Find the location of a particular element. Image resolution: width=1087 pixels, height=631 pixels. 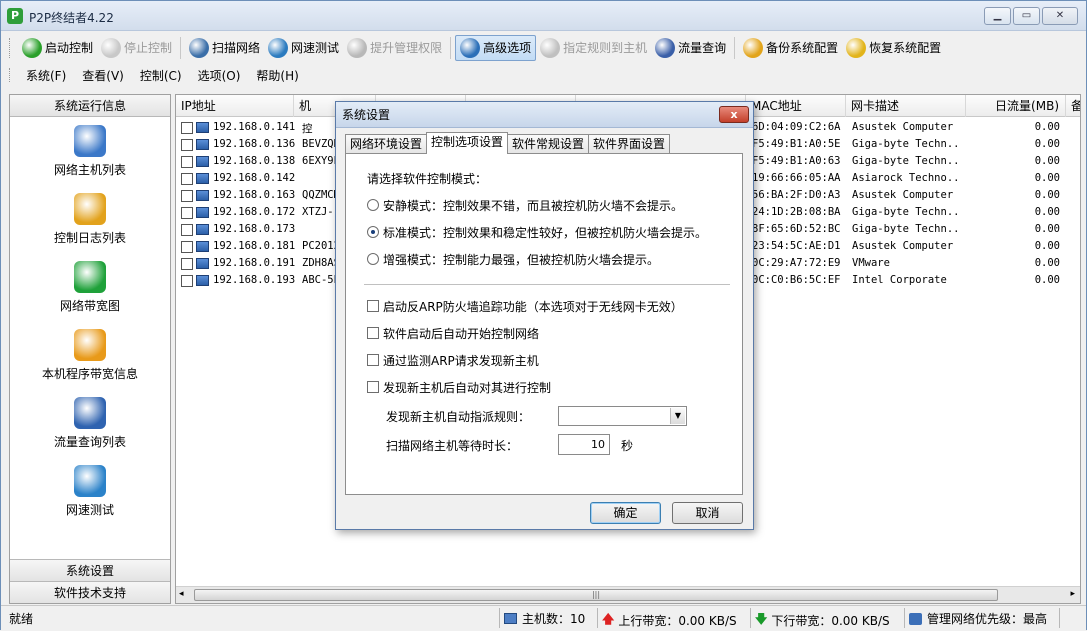

app-logo-icon: P is located at coordinates (15, 16).